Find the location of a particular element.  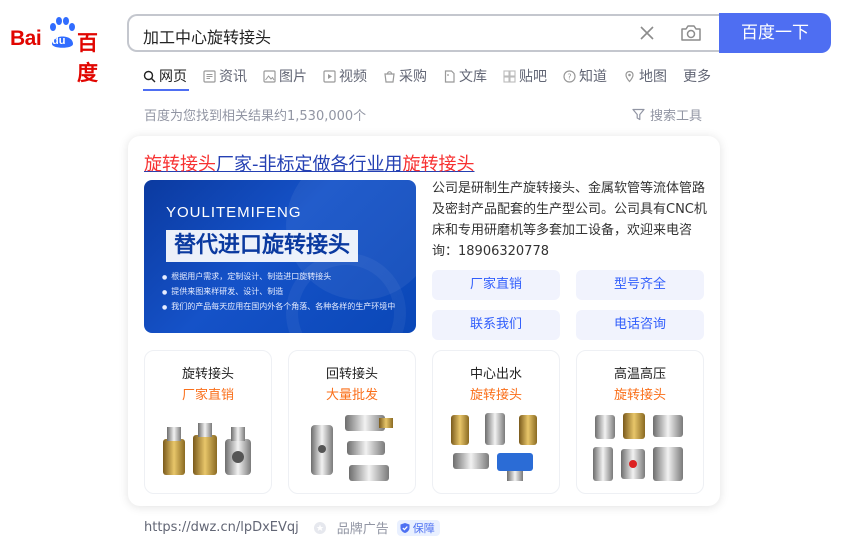

tab-tieba: 贴吧 is located at coordinates (525, 76).